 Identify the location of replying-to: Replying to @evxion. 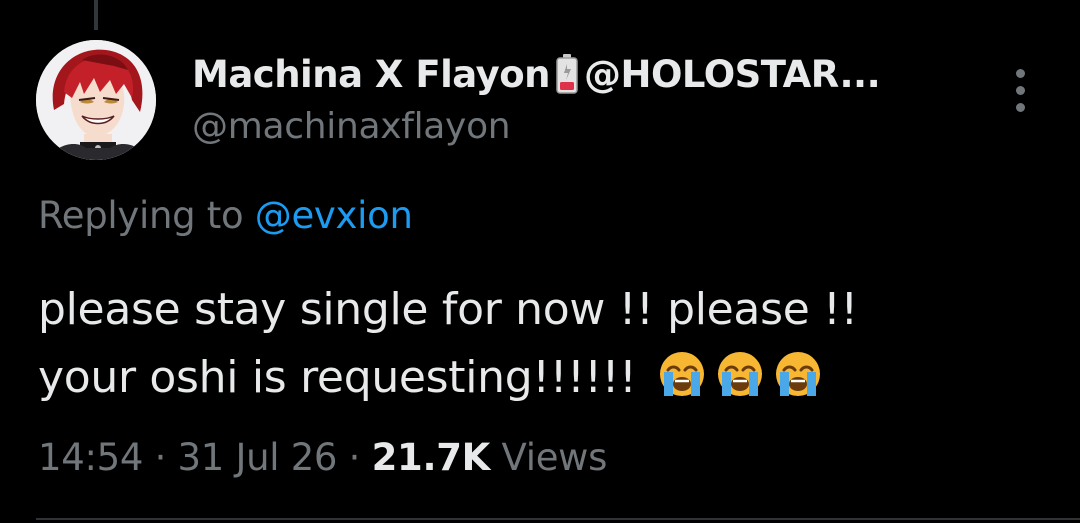
(225, 215).